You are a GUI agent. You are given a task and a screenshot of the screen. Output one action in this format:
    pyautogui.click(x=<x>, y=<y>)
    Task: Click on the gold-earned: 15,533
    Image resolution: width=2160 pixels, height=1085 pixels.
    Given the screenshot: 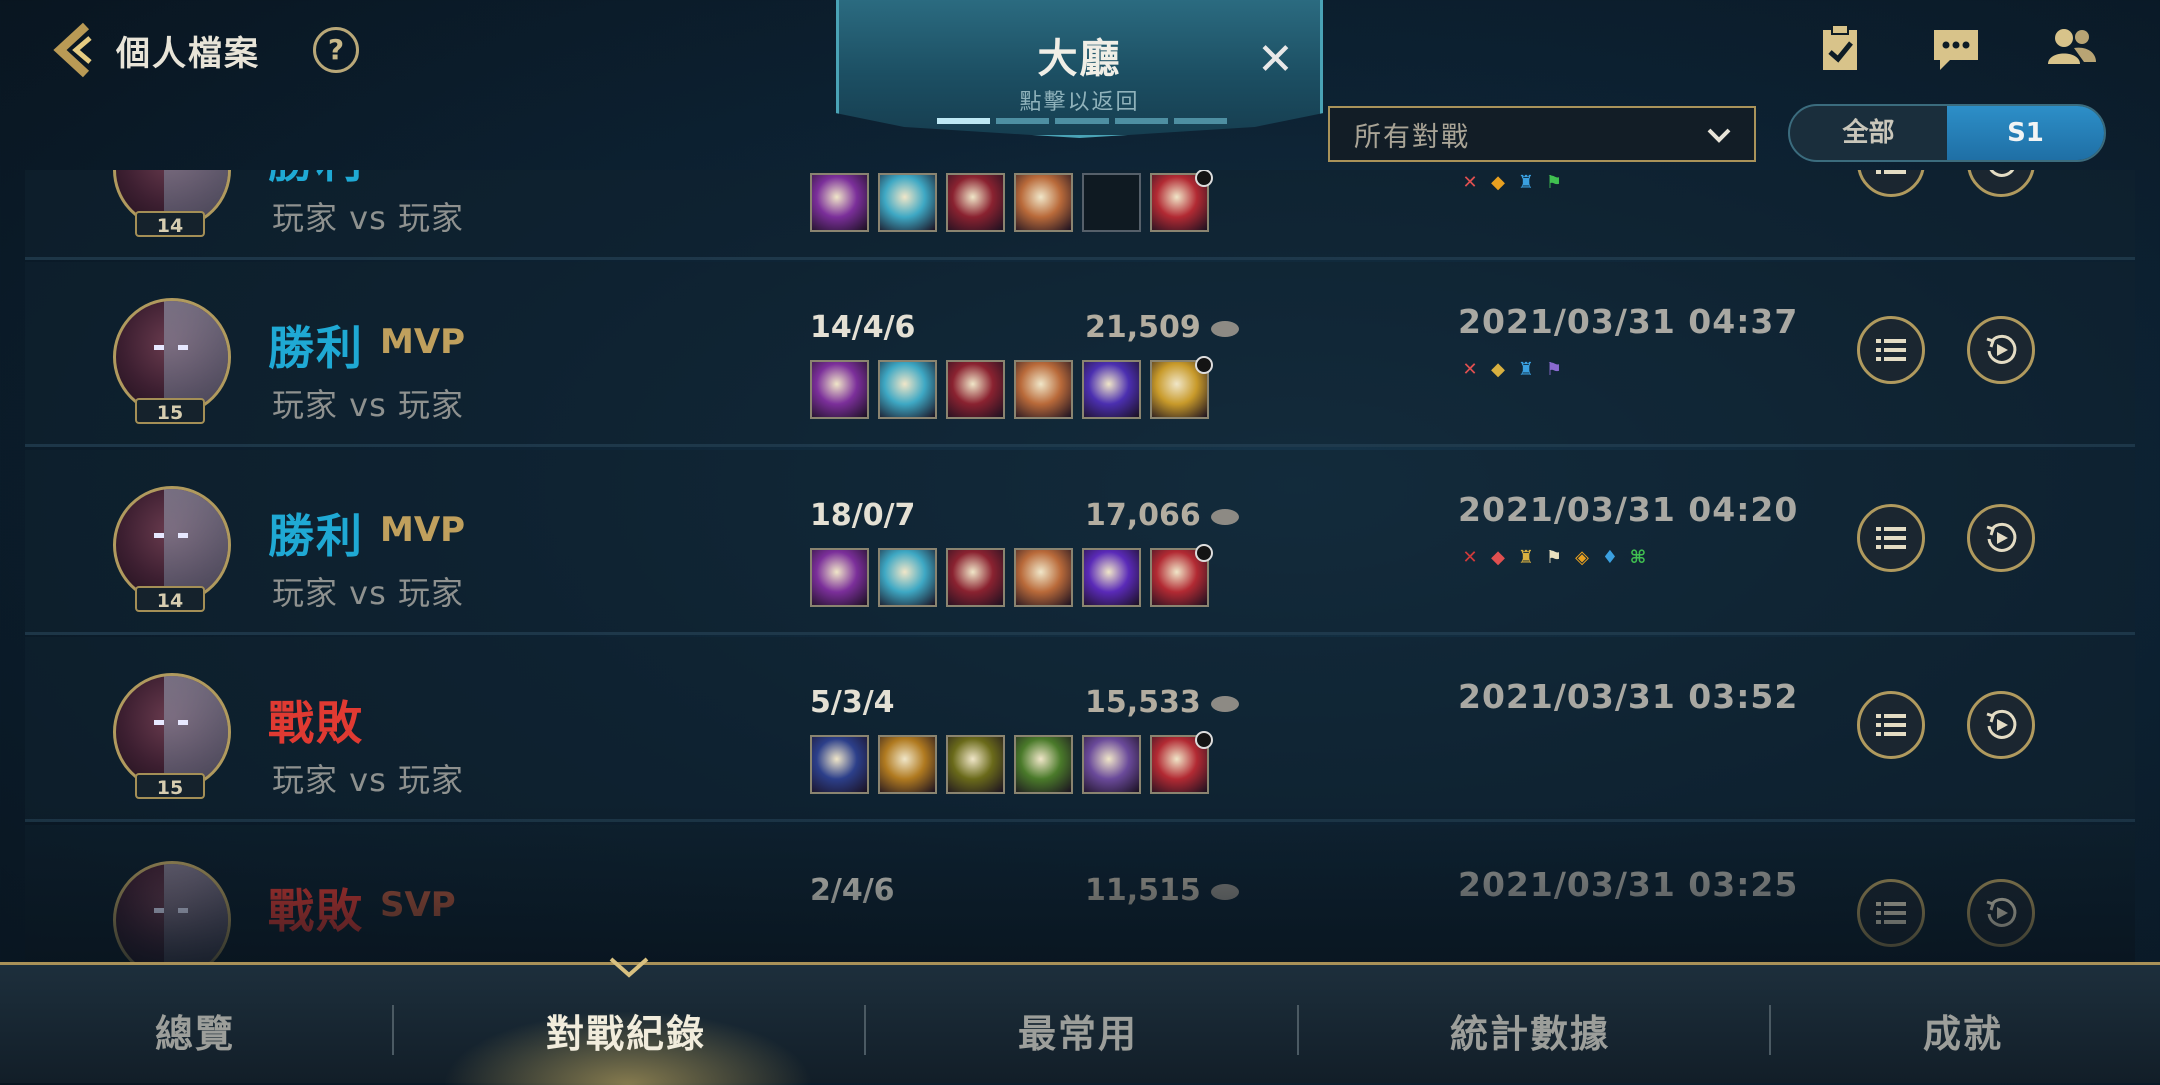 What is the action you would take?
    pyautogui.click(x=1162, y=702)
    